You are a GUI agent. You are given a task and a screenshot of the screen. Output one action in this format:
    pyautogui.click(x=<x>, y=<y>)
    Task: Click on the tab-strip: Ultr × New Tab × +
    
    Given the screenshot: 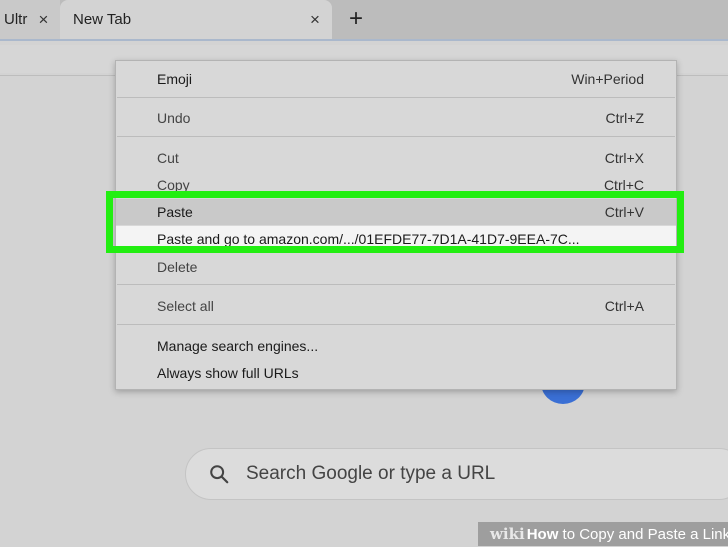 What is the action you would take?
    pyautogui.click(x=364, y=19)
    